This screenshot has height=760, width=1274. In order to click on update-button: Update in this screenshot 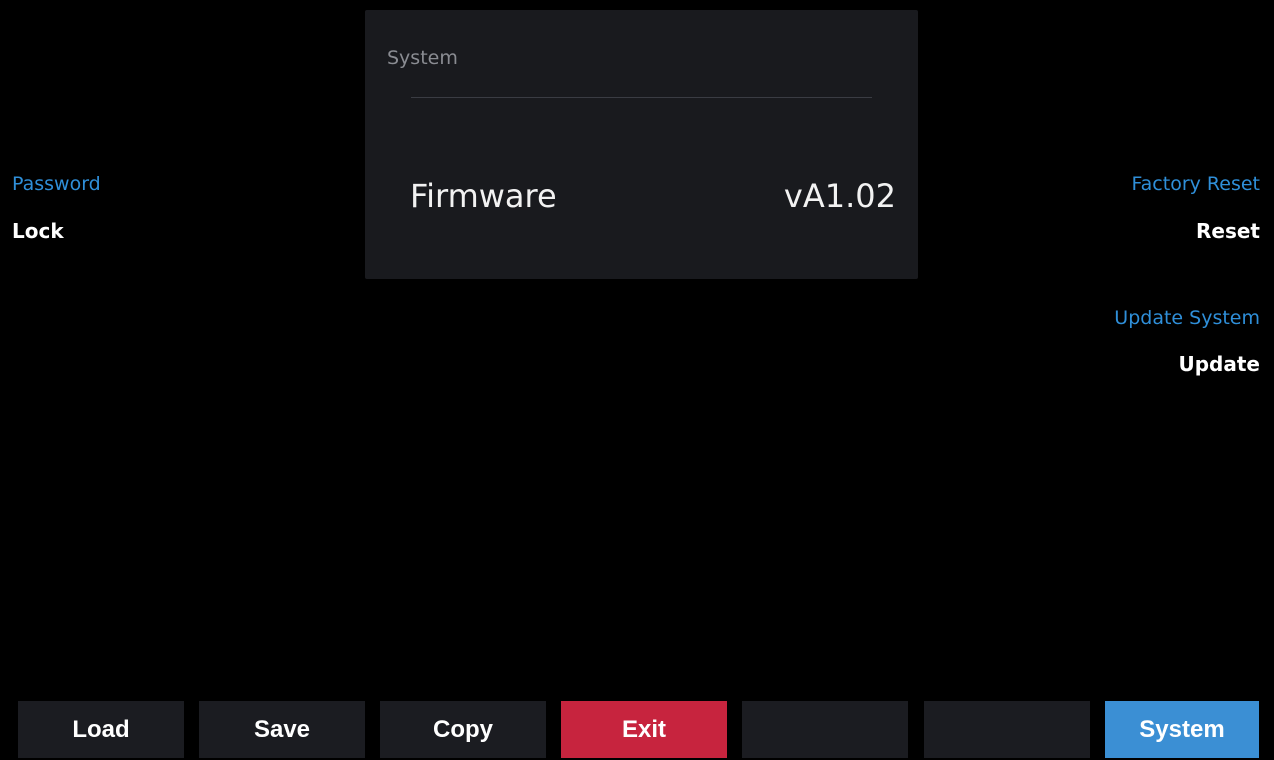, I will do `click(1220, 364)`.